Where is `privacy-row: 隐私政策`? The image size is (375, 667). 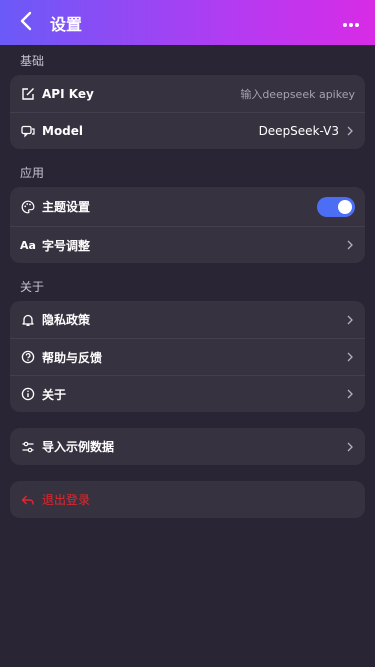 privacy-row: 隐私政策 is located at coordinates (187, 319).